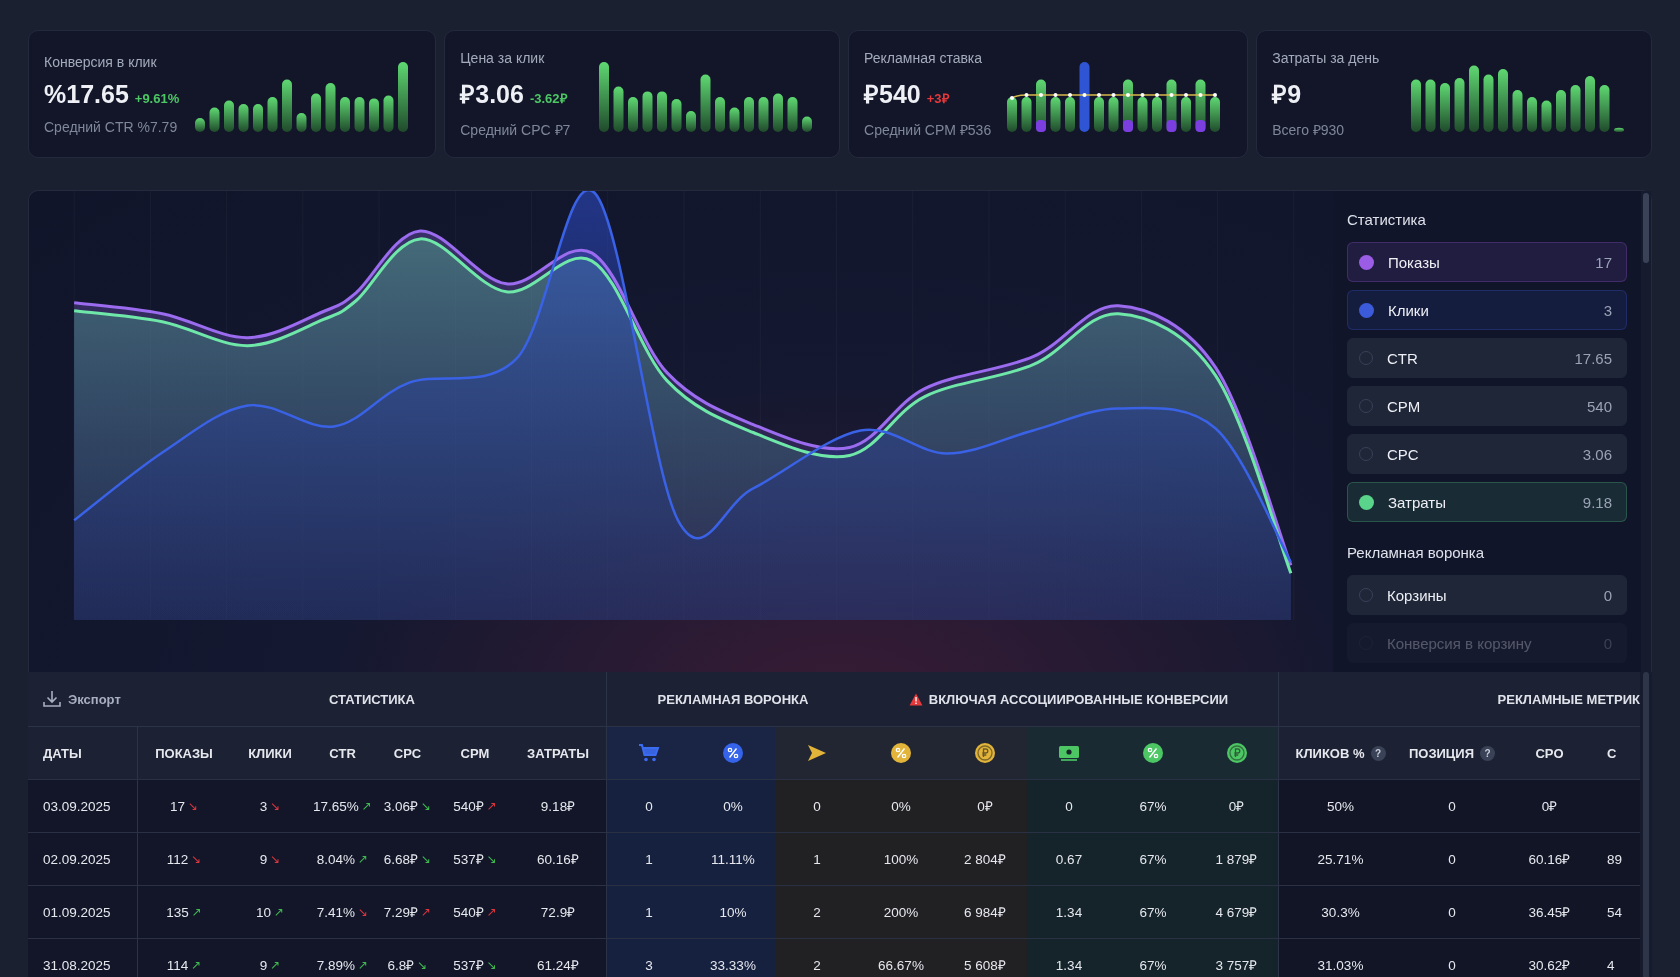 The image size is (1680, 977). Describe the element at coordinates (83, 753) in the screenshot. I see `column-header: ДАТЫ` at that location.